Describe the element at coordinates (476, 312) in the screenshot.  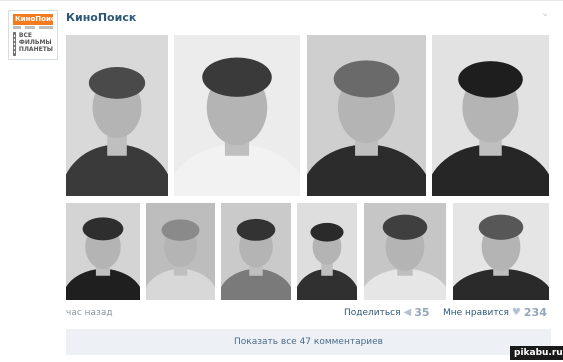
I see `like-label: Мне нравится` at that location.